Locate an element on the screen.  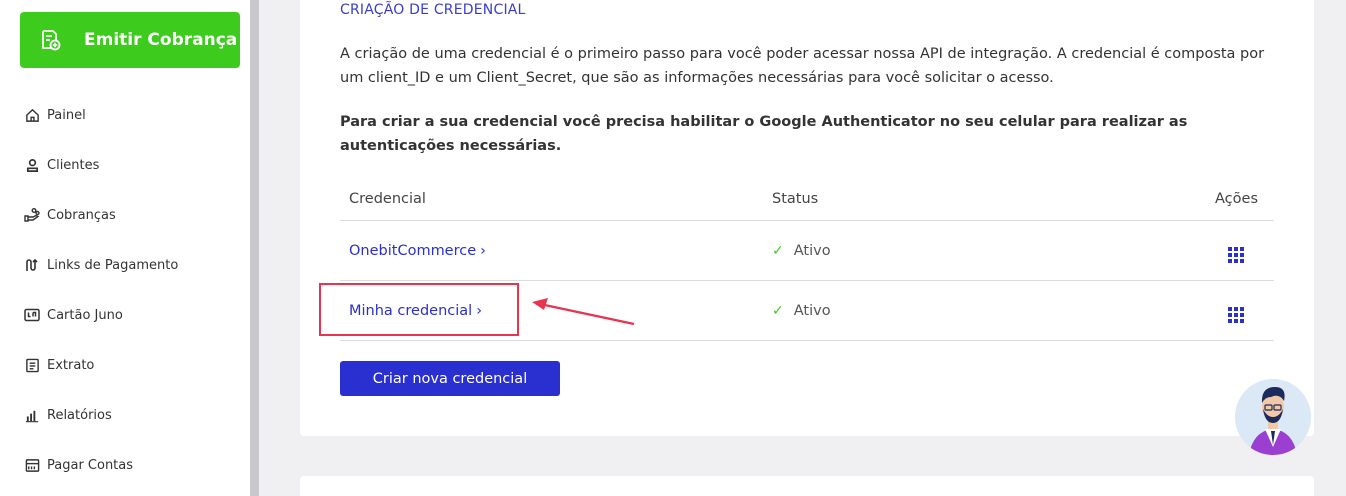
secondary-card is located at coordinates (807, 486).